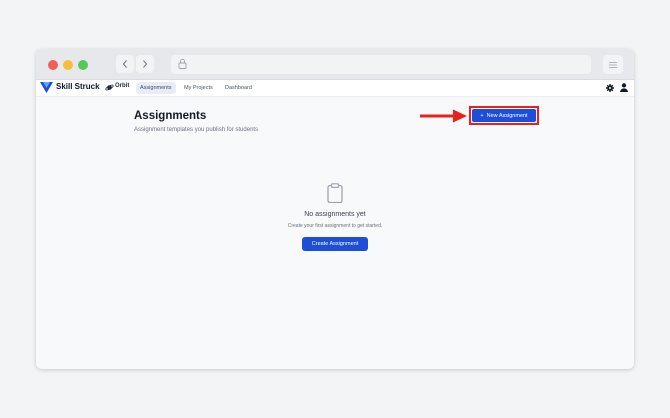  Describe the element at coordinates (381, 64) in the screenshot. I see `address-bar` at that location.